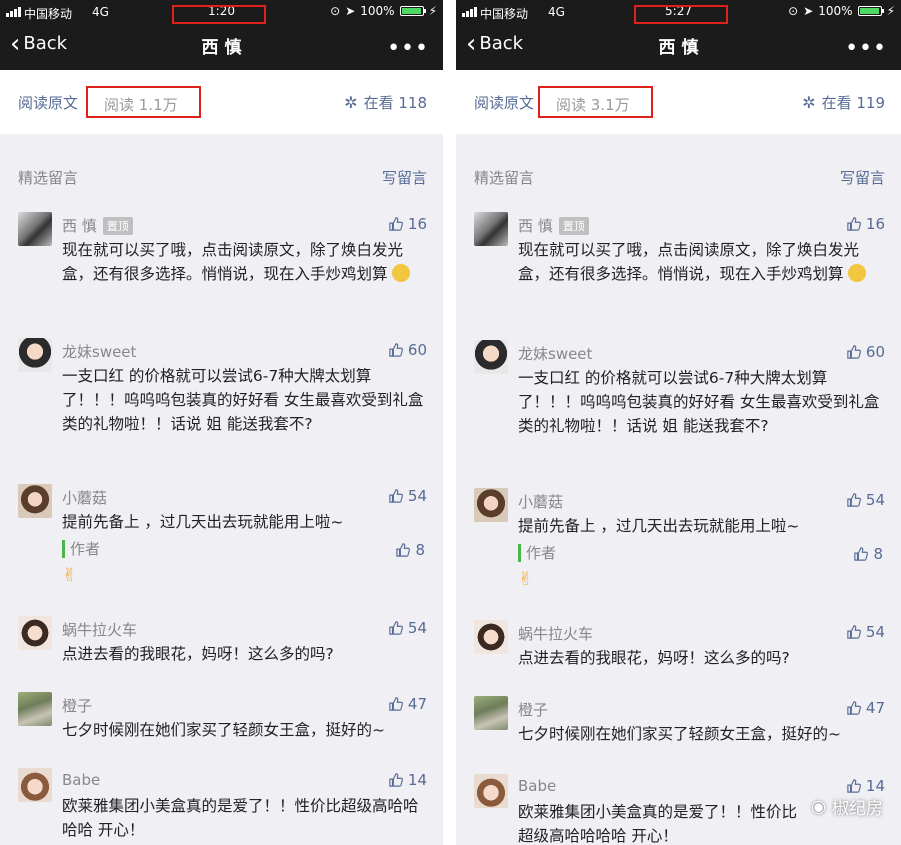 This screenshot has height=845, width=901. What do you see at coordinates (793, 11) in the screenshot?
I see `rotation-lock-icon: ⊙` at bounding box center [793, 11].